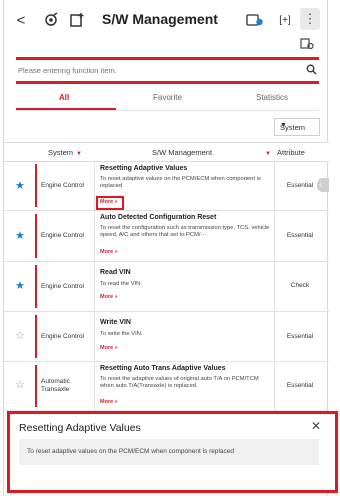  What do you see at coordinates (272, 97) in the screenshot?
I see `tab-statistics: Statistics` at bounding box center [272, 97].